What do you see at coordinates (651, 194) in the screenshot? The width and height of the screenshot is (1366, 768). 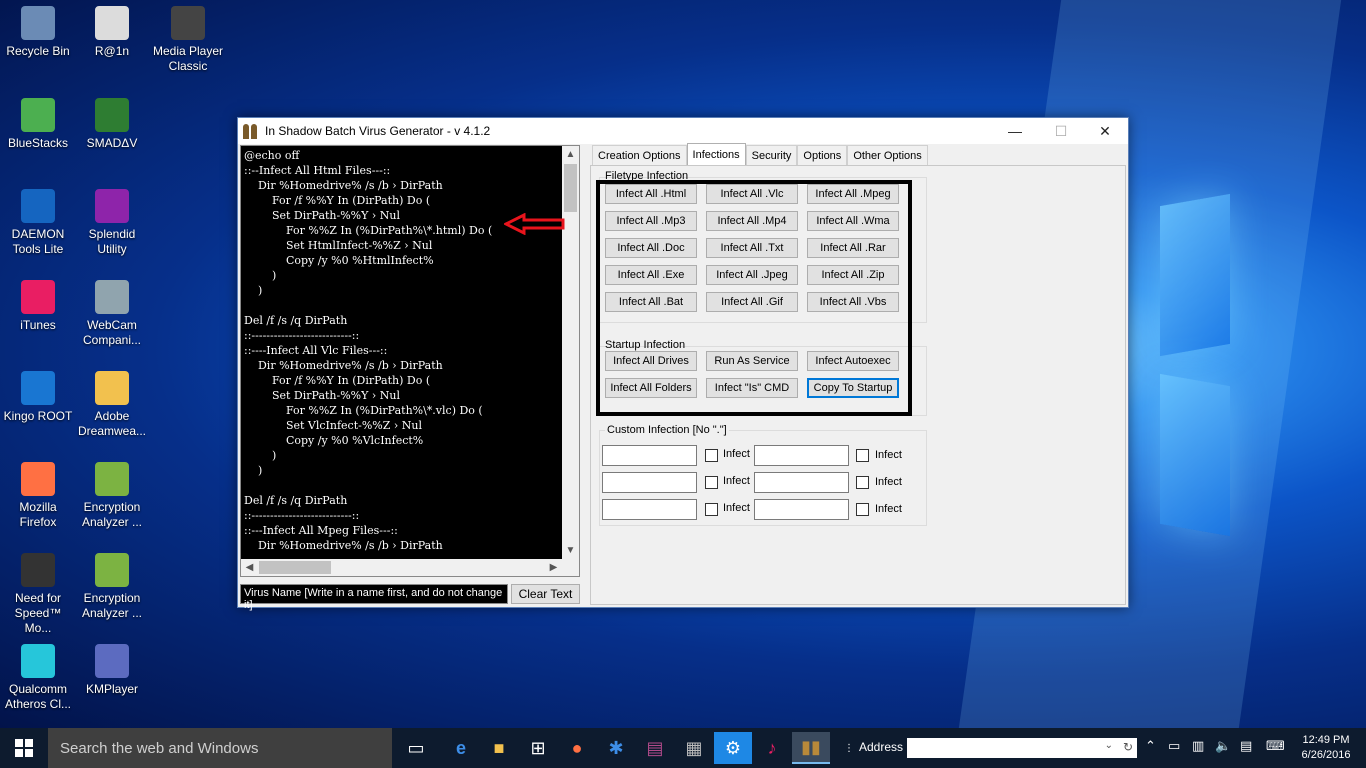 I see `infect-all-html-button: Infect All .Html` at bounding box center [651, 194].